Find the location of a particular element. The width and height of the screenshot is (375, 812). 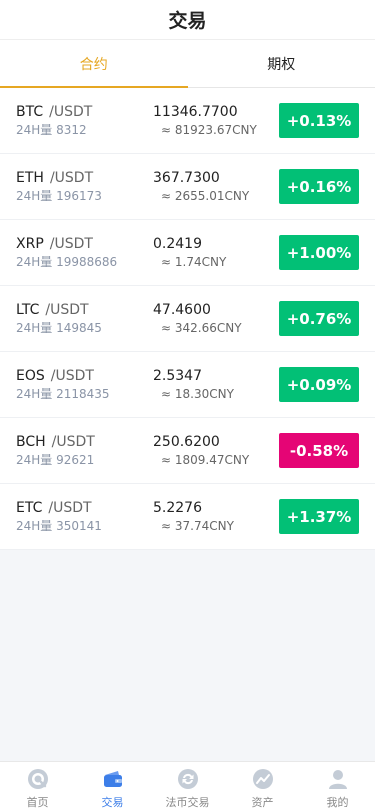

pair-info: ETC/USDT 24H量 350141 is located at coordinates (84, 517).